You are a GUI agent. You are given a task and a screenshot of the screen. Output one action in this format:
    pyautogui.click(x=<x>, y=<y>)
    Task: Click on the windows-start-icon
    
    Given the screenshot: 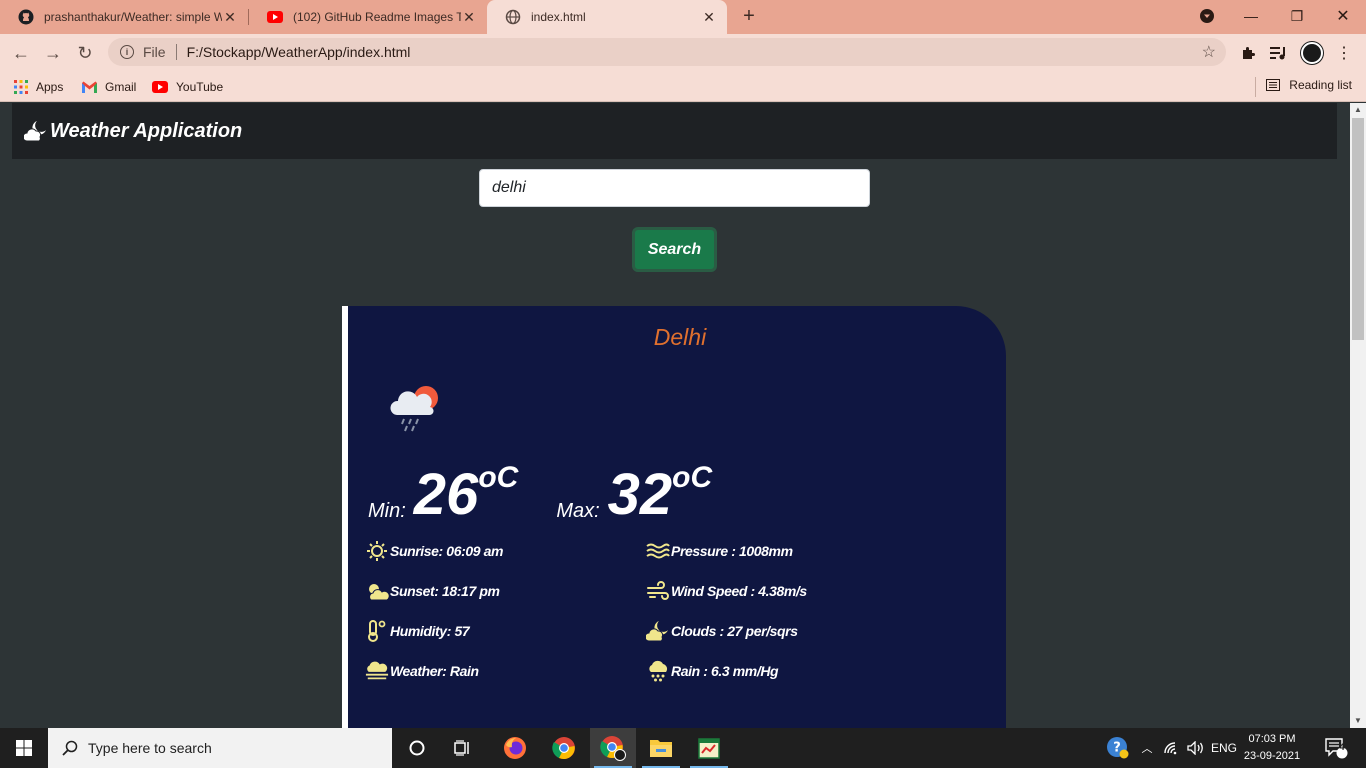 What is the action you would take?
    pyautogui.click(x=24, y=748)
    